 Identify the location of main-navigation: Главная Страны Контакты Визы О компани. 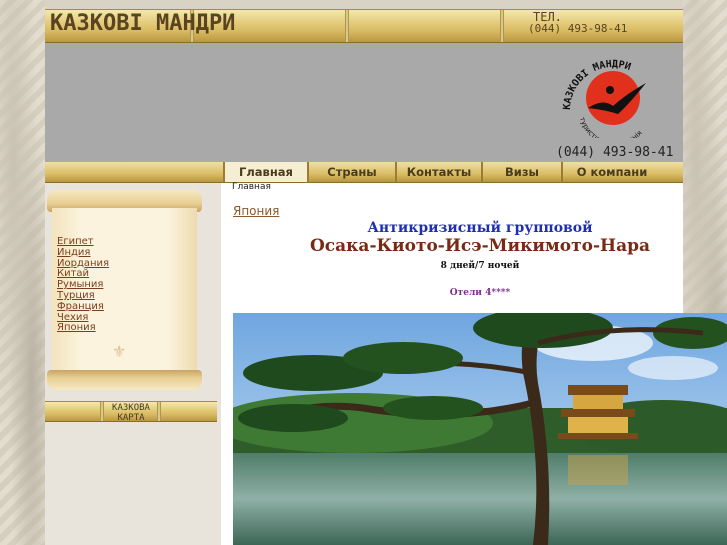
(364, 172).